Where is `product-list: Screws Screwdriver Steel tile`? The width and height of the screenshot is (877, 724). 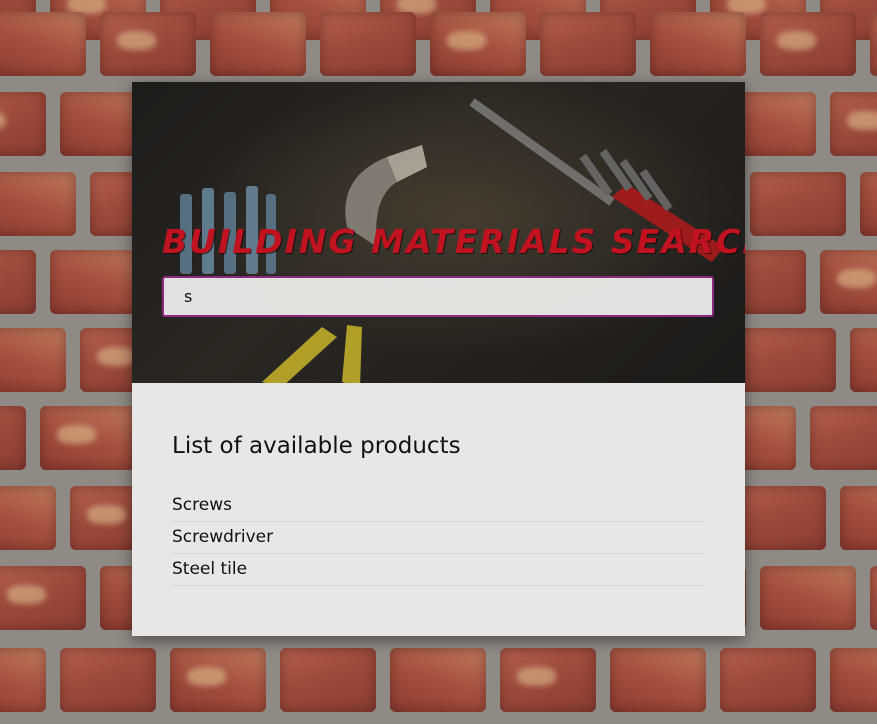
product-list: Screws Screwdriver Steel tile is located at coordinates (438, 538).